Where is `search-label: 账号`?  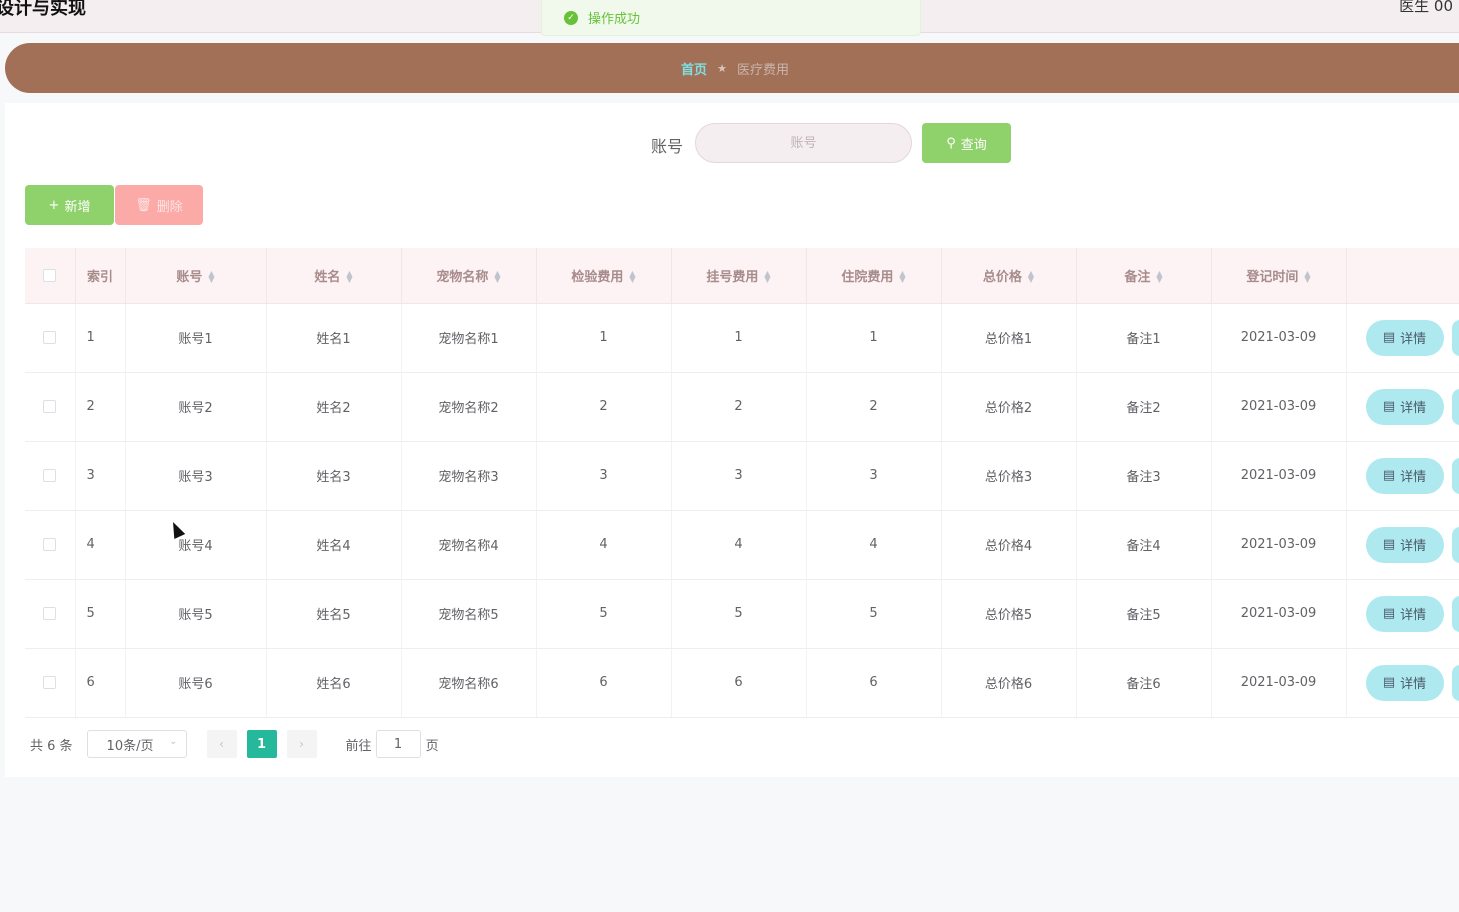
search-label: 账号 is located at coordinates (667, 146).